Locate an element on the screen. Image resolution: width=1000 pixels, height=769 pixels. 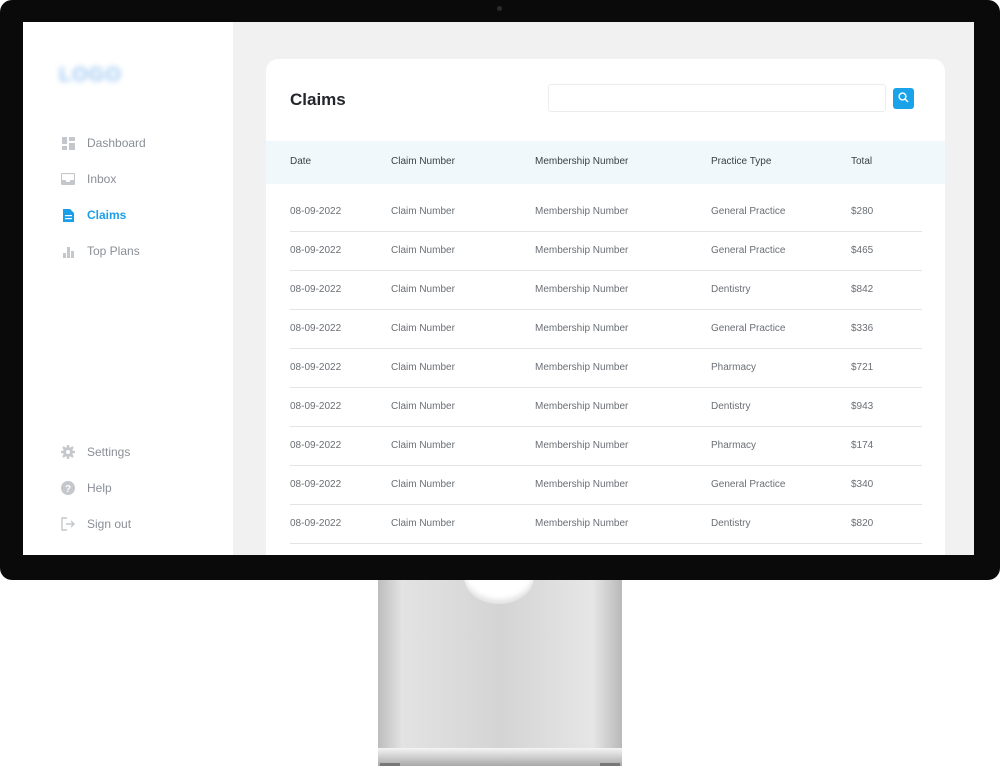
dashboard-icon is located at coordinates (68, 143).